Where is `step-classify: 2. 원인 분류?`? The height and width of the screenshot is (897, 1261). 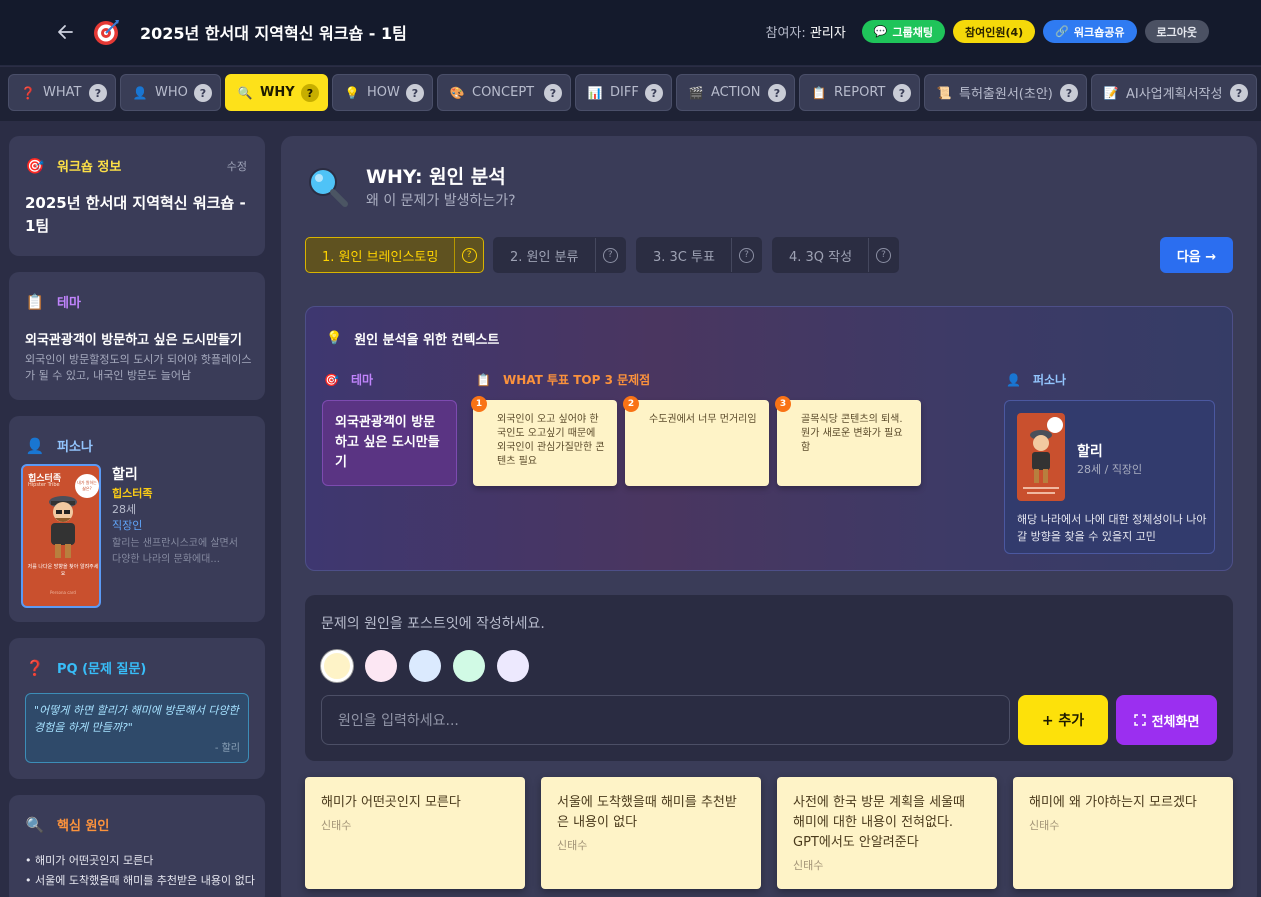
step-classify: 2. 원인 분류? is located at coordinates (559, 255).